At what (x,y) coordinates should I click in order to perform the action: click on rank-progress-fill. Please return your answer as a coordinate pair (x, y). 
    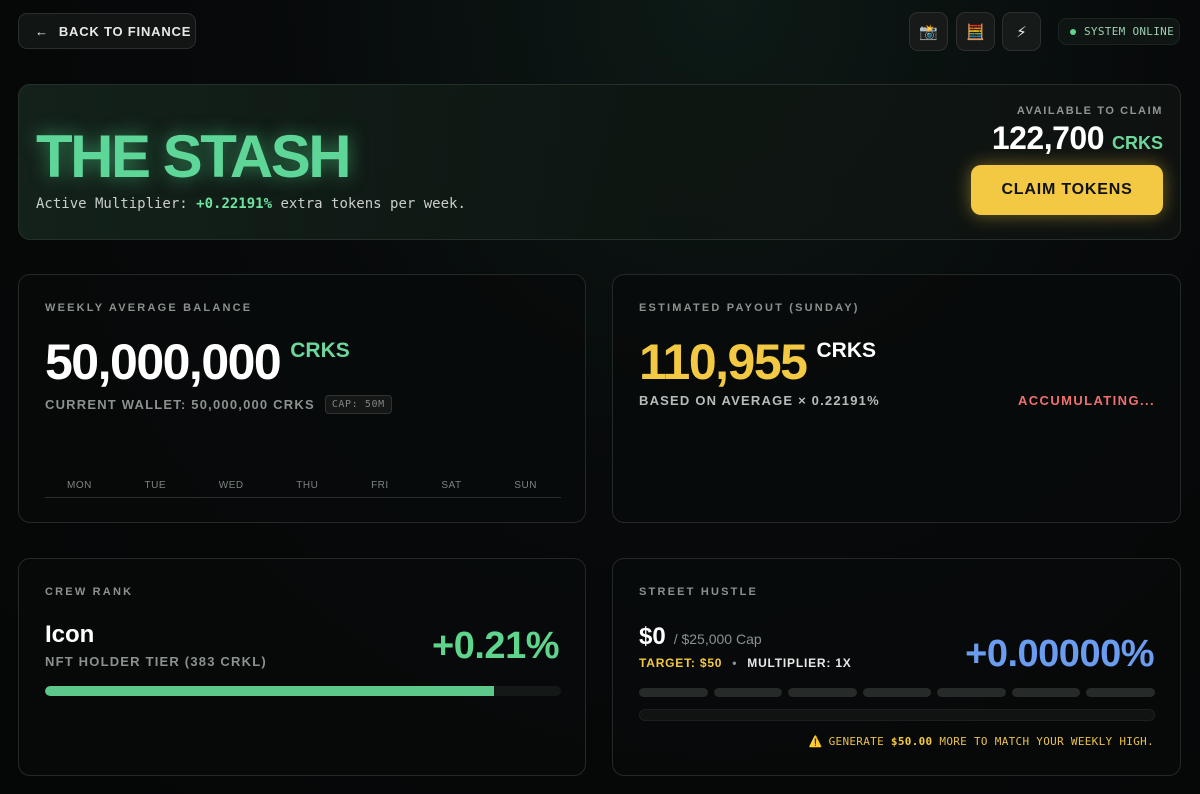
    Looking at the image, I should click on (269, 691).